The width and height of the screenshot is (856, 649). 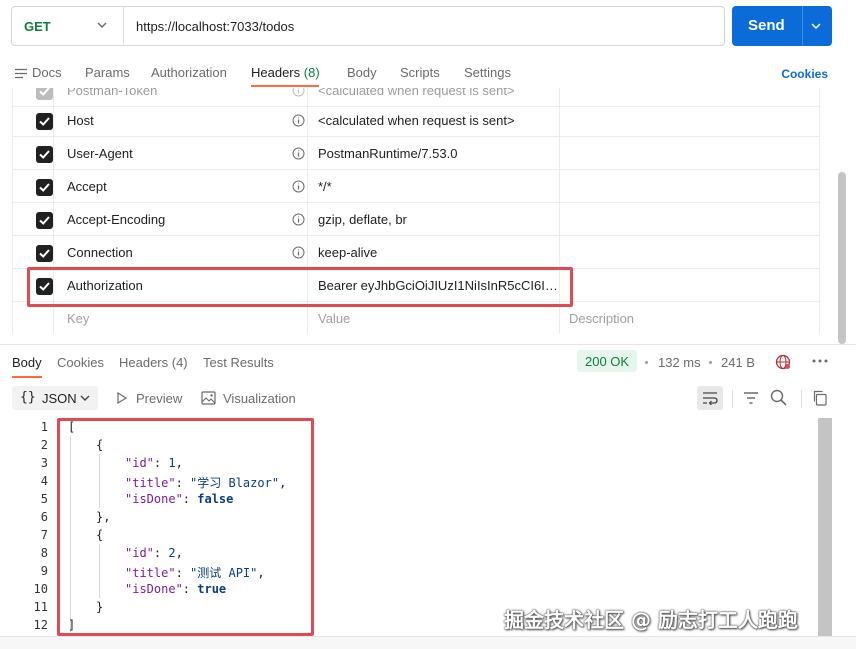 I want to click on status-badge: 200 OK, so click(x=607, y=361).